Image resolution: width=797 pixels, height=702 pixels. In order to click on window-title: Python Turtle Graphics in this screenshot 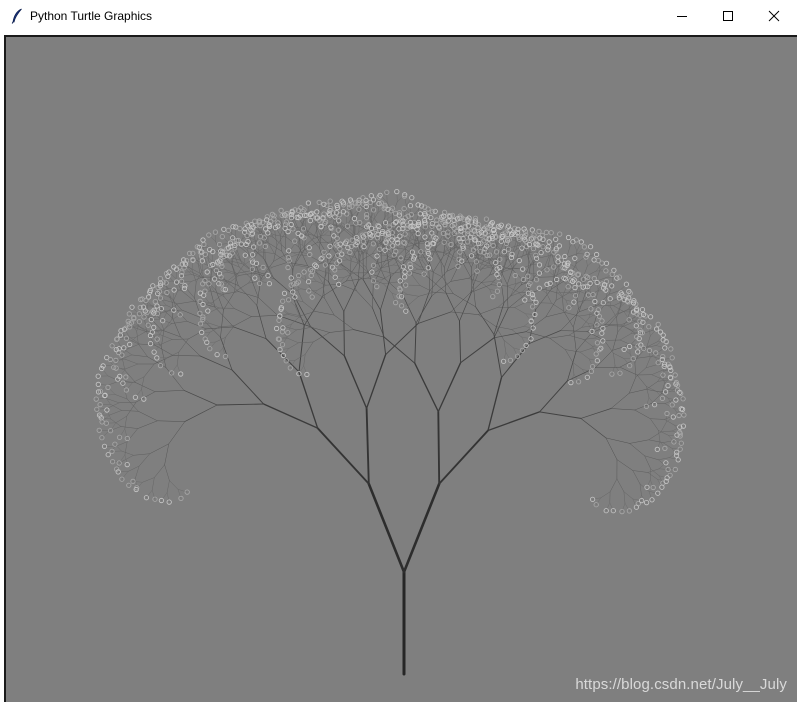, I will do `click(91, 16)`.